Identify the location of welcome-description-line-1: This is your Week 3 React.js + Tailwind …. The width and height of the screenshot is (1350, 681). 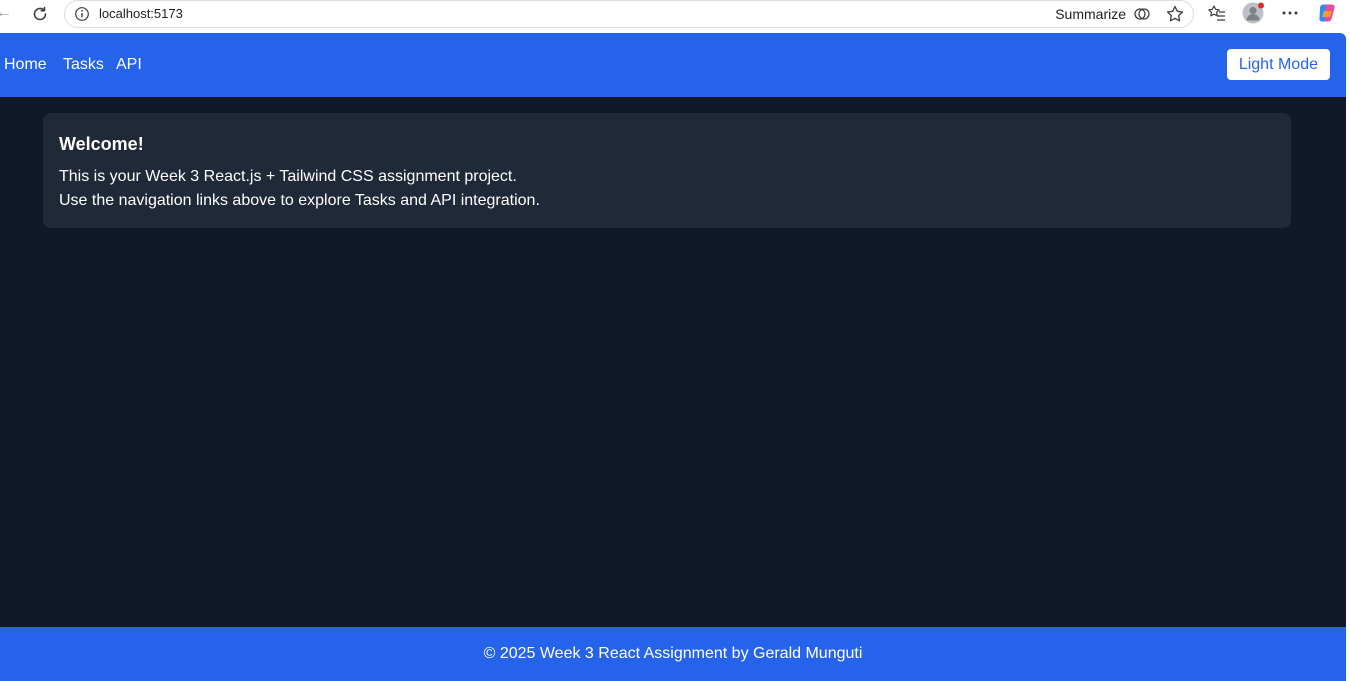
(288, 176).